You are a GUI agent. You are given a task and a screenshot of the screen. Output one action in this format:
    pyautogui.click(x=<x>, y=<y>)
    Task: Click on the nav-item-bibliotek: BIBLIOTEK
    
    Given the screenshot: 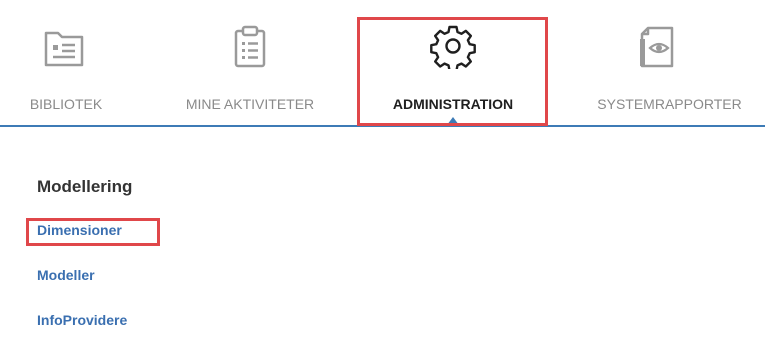 What is the action you would take?
    pyautogui.click(x=66, y=62)
    